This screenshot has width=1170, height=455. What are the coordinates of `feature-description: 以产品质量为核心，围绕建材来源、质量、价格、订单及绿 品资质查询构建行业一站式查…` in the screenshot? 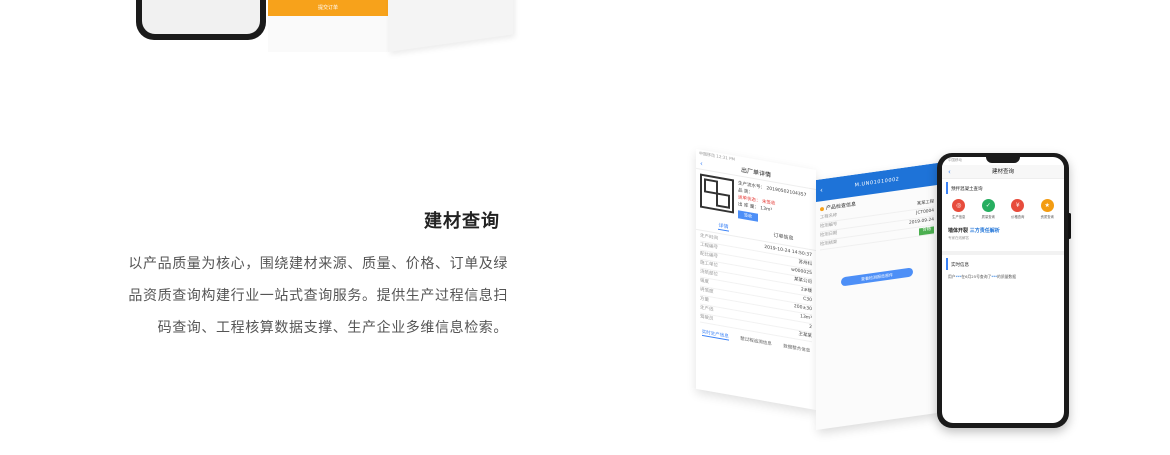 It's located at (302, 296).